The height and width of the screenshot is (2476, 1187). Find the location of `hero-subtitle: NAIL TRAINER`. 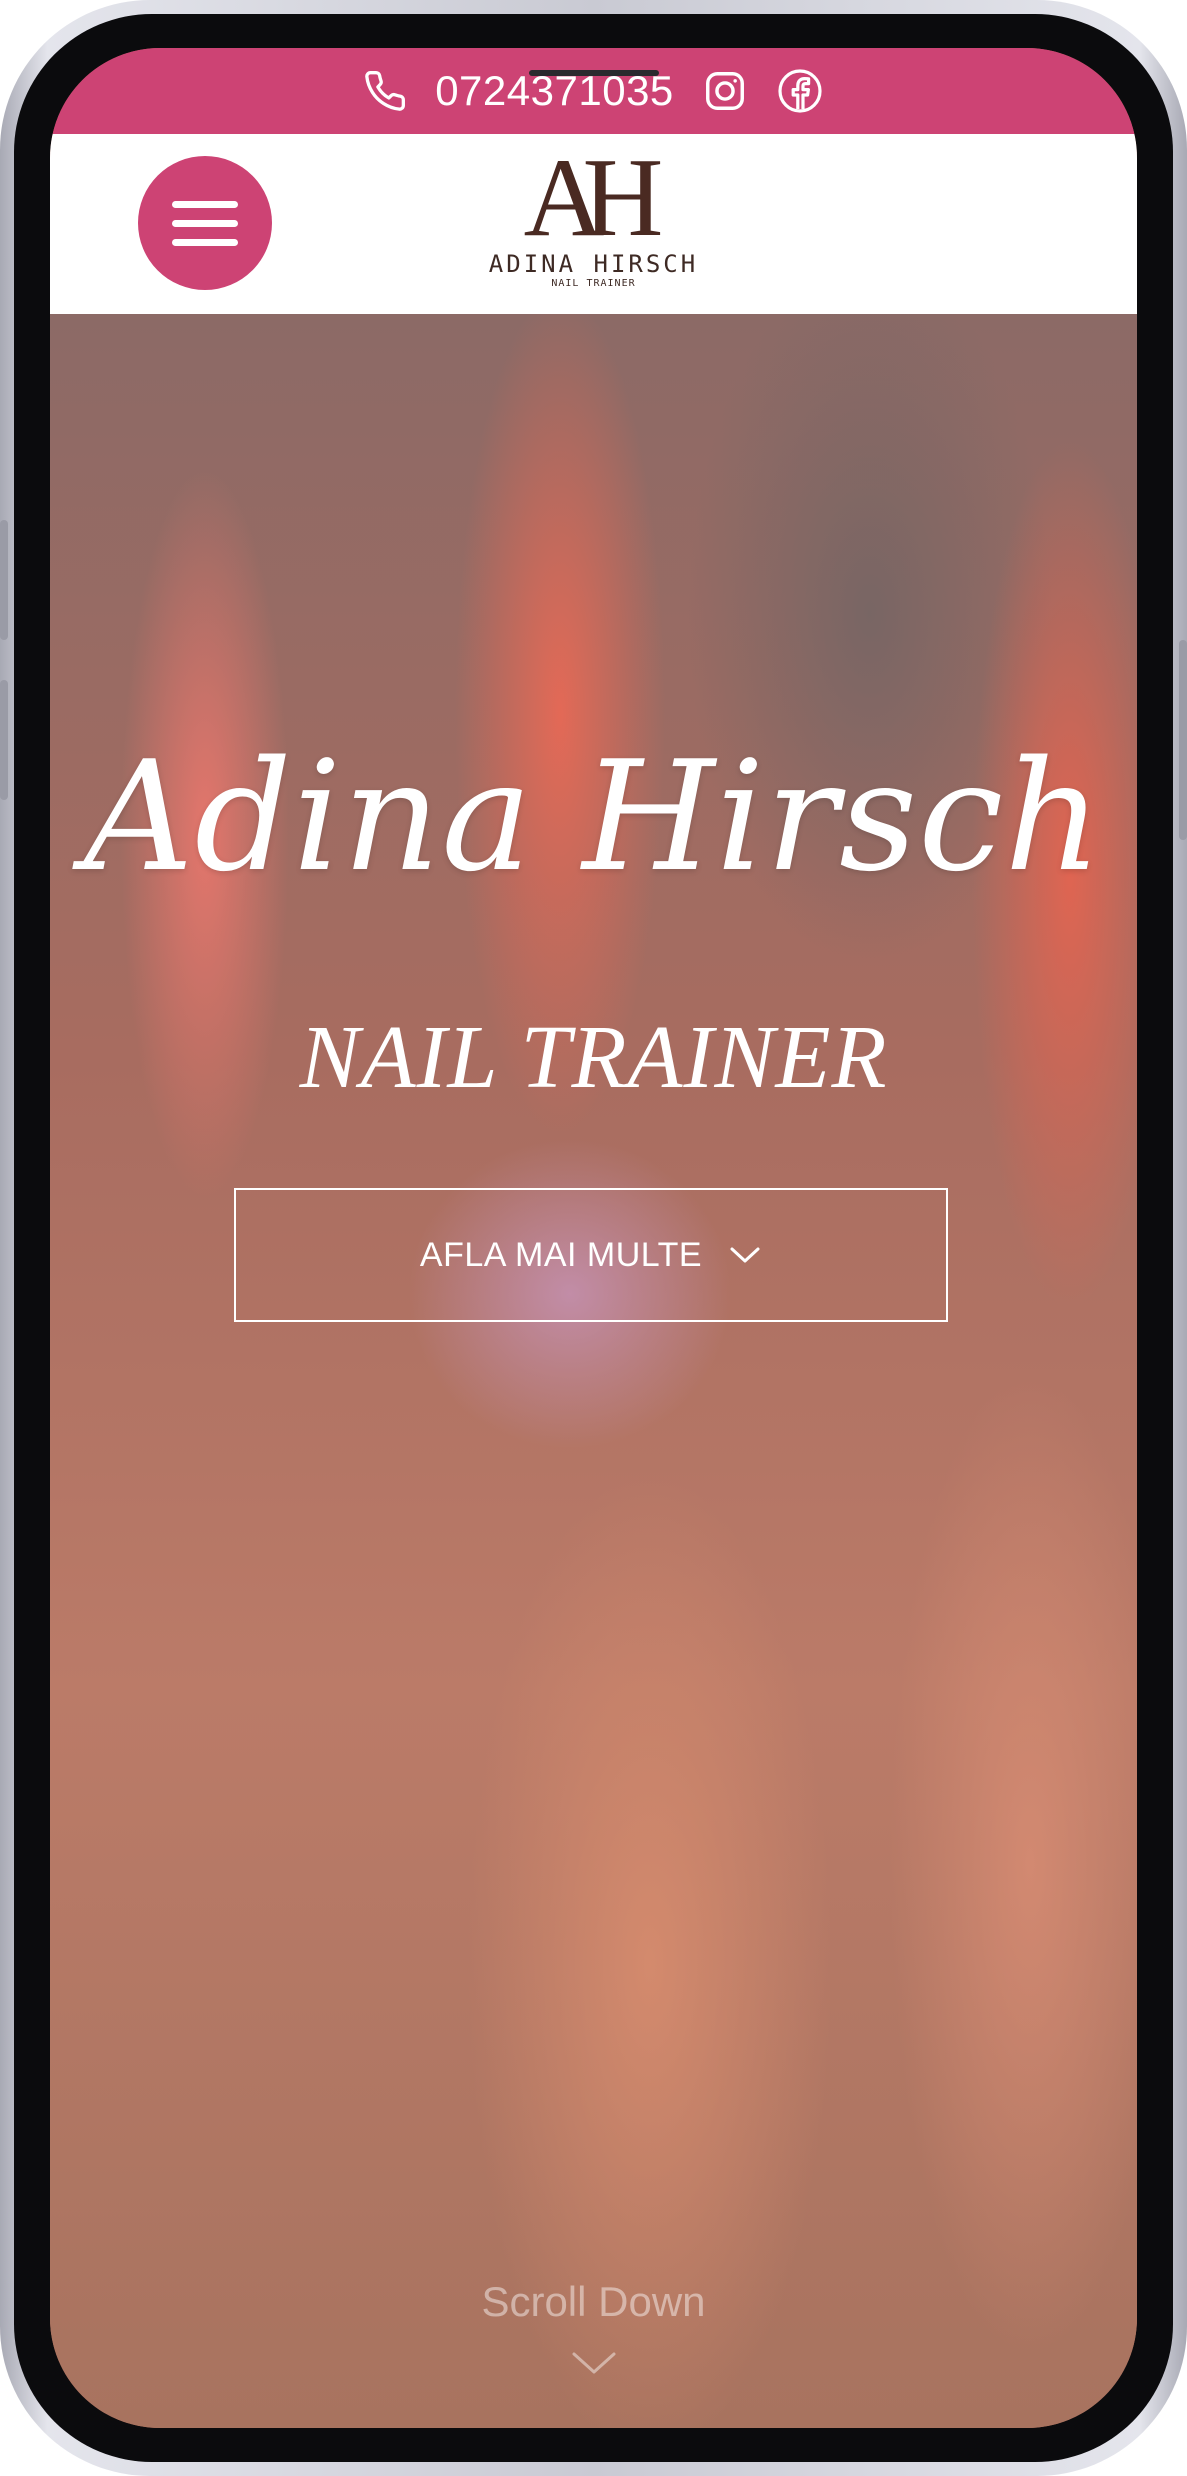

hero-subtitle: NAIL TRAINER is located at coordinates (593, 1057).